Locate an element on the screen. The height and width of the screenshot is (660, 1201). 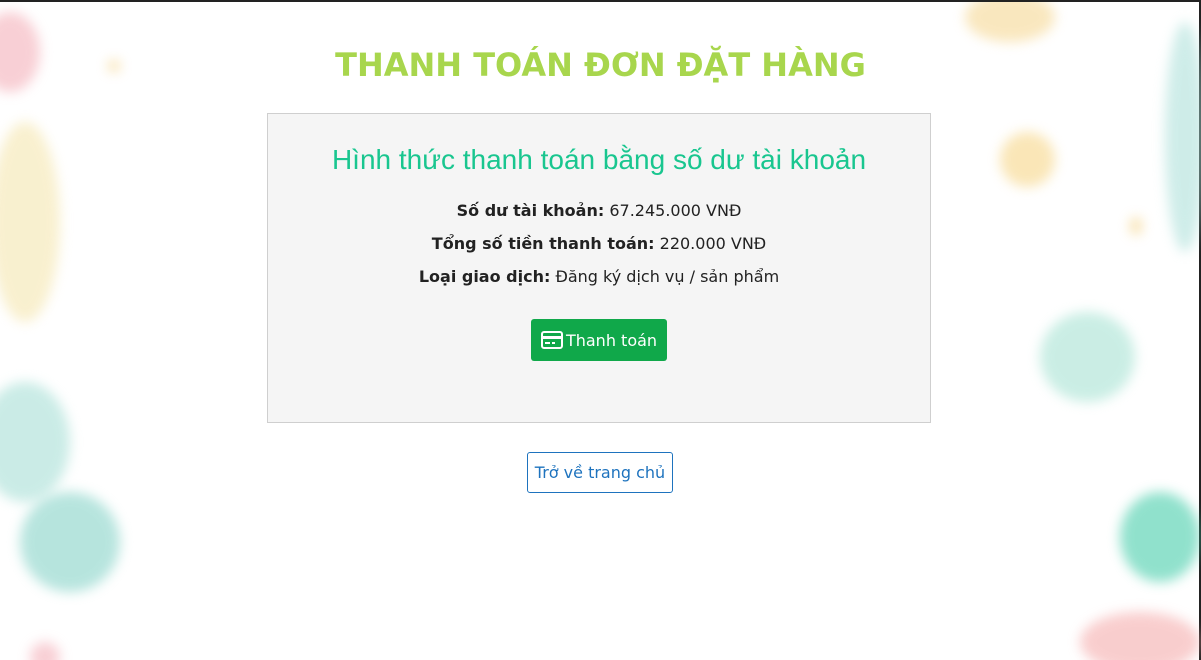
pay-button: Thanh toán is located at coordinates (599, 340).